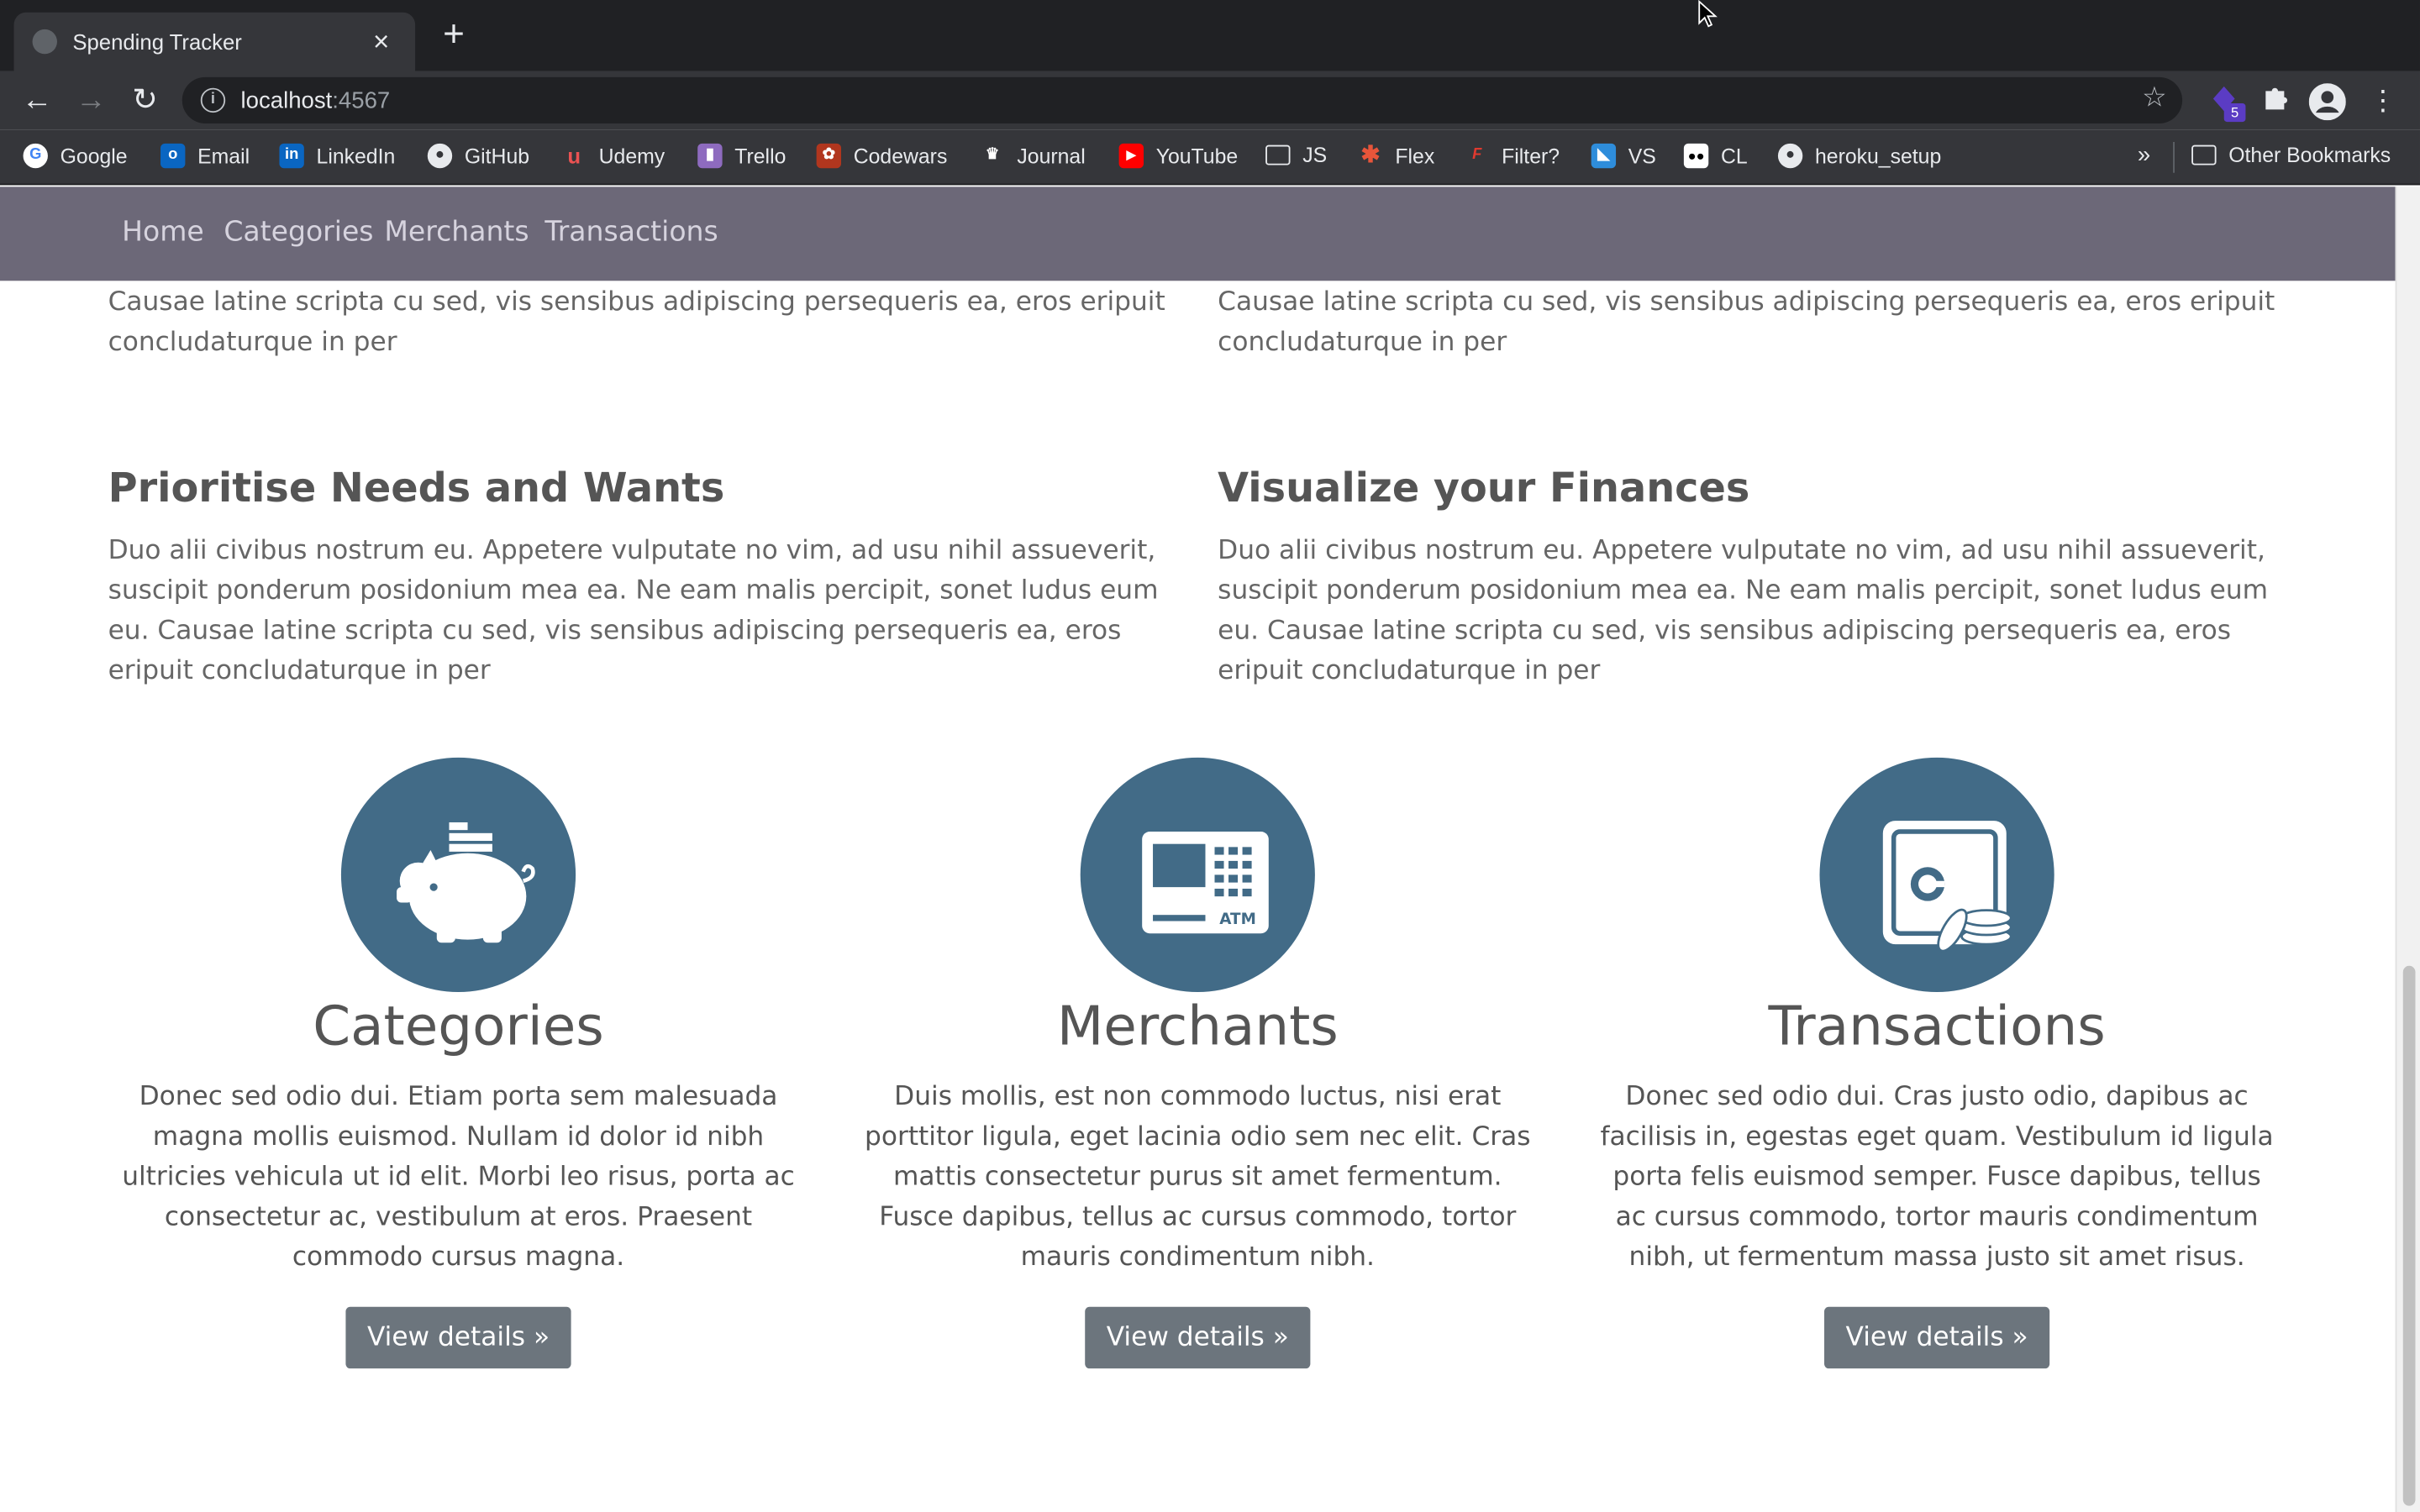 Image resolution: width=2420 pixels, height=1512 pixels. What do you see at coordinates (1604, 156) in the screenshot?
I see `vscode-icon: ◣` at bounding box center [1604, 156].